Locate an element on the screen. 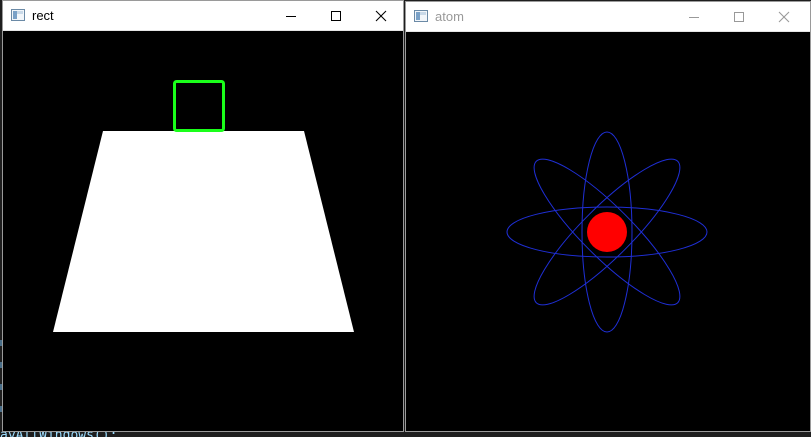 Image resolution: width=811 pixels, height=437 pixels. nucleus is located at coordinates (607, 232).